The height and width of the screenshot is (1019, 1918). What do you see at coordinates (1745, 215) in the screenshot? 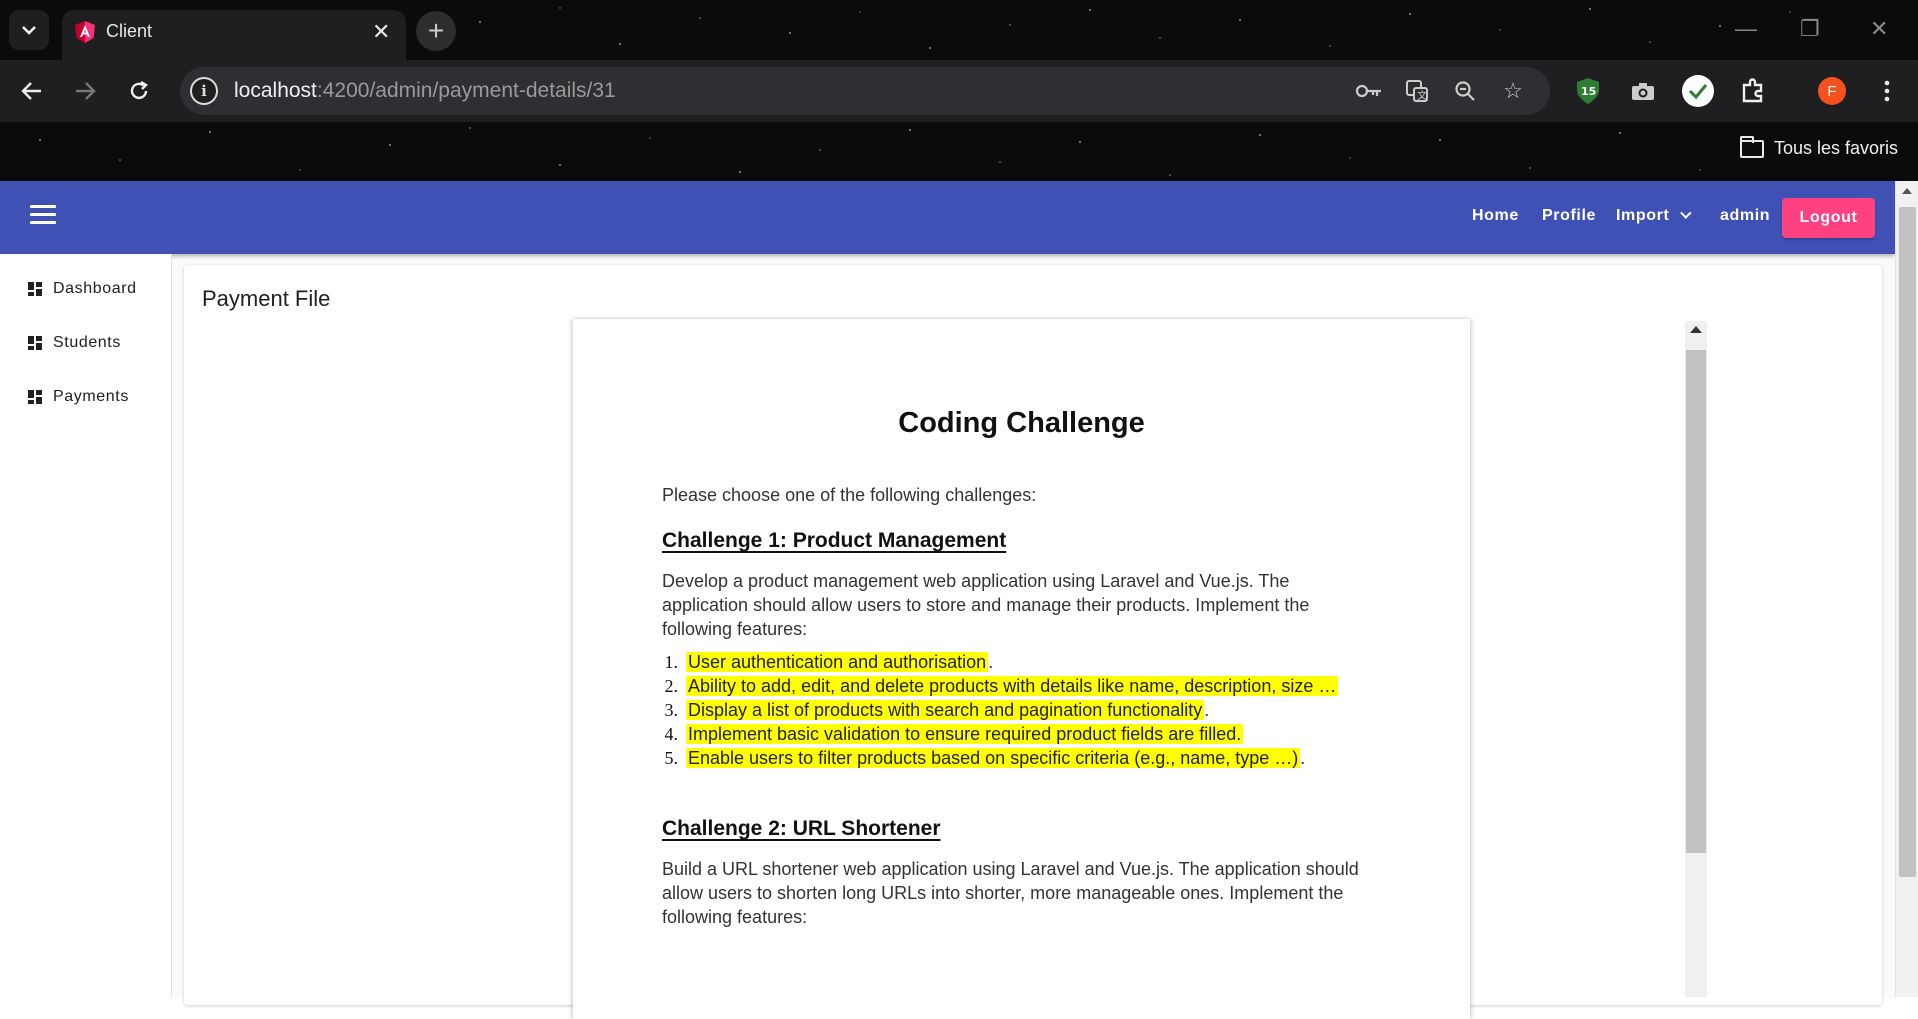
I see `nav-user-label: admin` at bounding box center [1745, 215].